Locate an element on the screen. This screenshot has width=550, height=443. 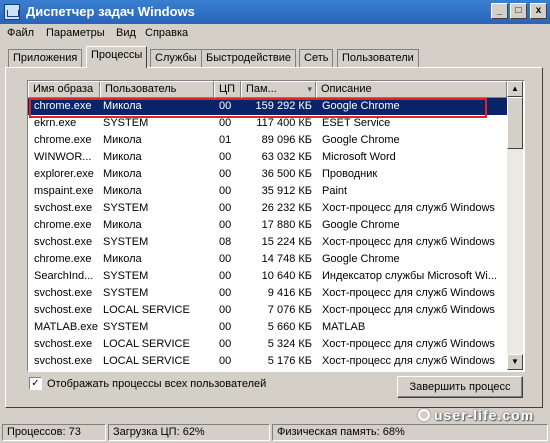
menu-bar: Файл Параметры Вид Справка is located at coordinates (275, 33).